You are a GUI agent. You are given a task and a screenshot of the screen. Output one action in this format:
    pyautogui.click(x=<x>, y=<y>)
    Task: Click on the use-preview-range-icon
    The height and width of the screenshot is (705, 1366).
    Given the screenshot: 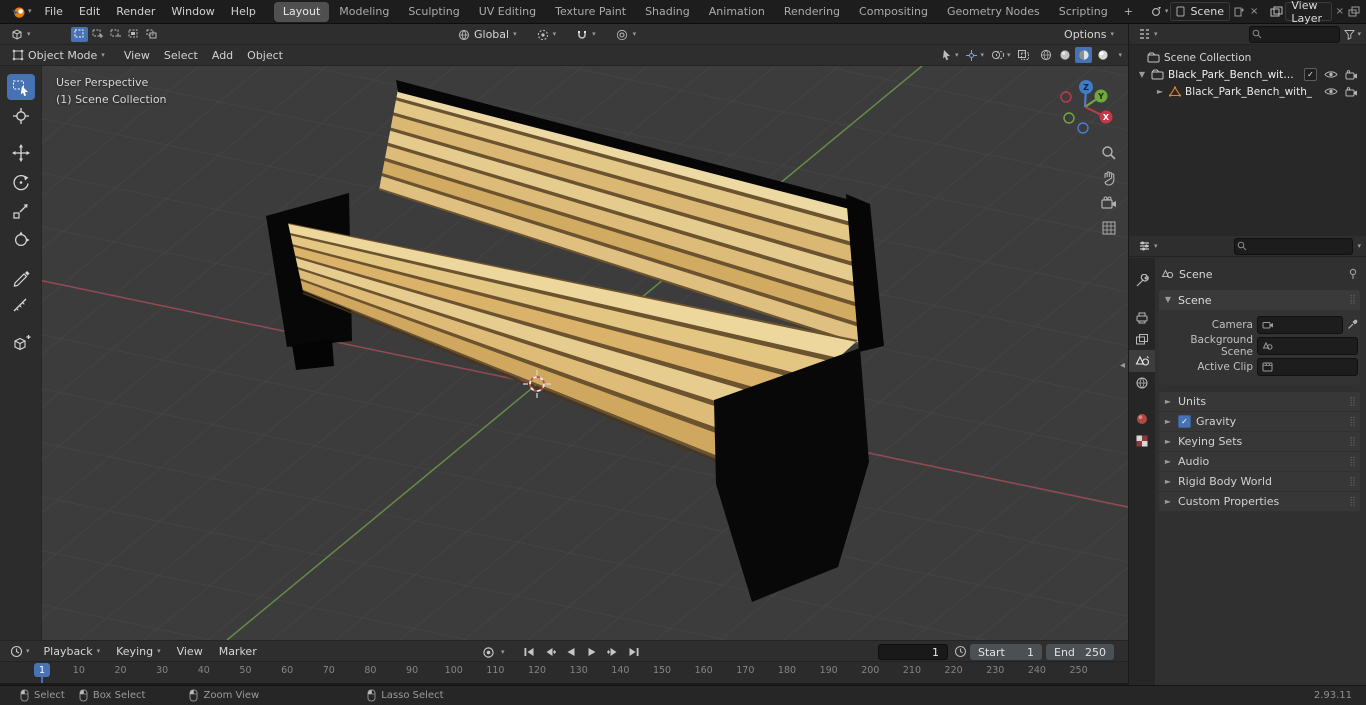 What is the action you would take?
    pyautogui.click(x=960, y=651)
    